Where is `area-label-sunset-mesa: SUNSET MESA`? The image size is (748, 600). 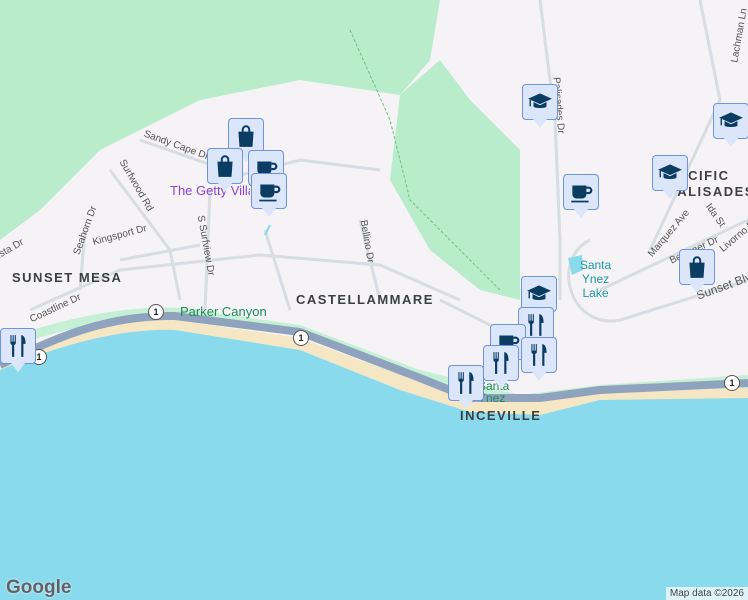
area-label-sunset-mesa: SUNSET MESA is located at coordinates (67, 277).